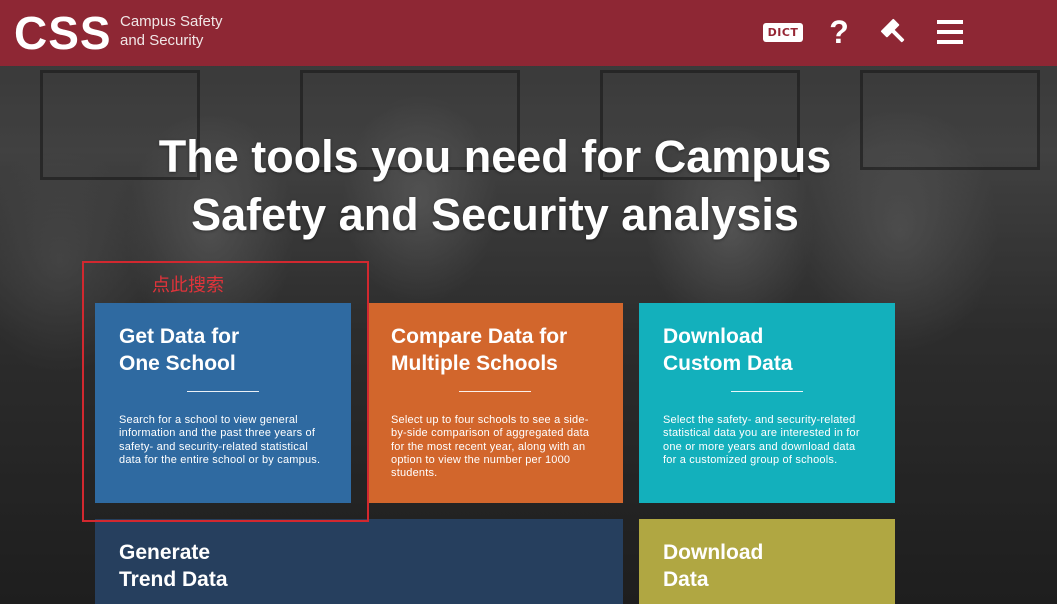 The height and width of the screenshot is (604, 1057). Describe the element at coordinates (479, 350) in the screenshot. I see `card-title: Compare Data for Multiple Schools` at that location.